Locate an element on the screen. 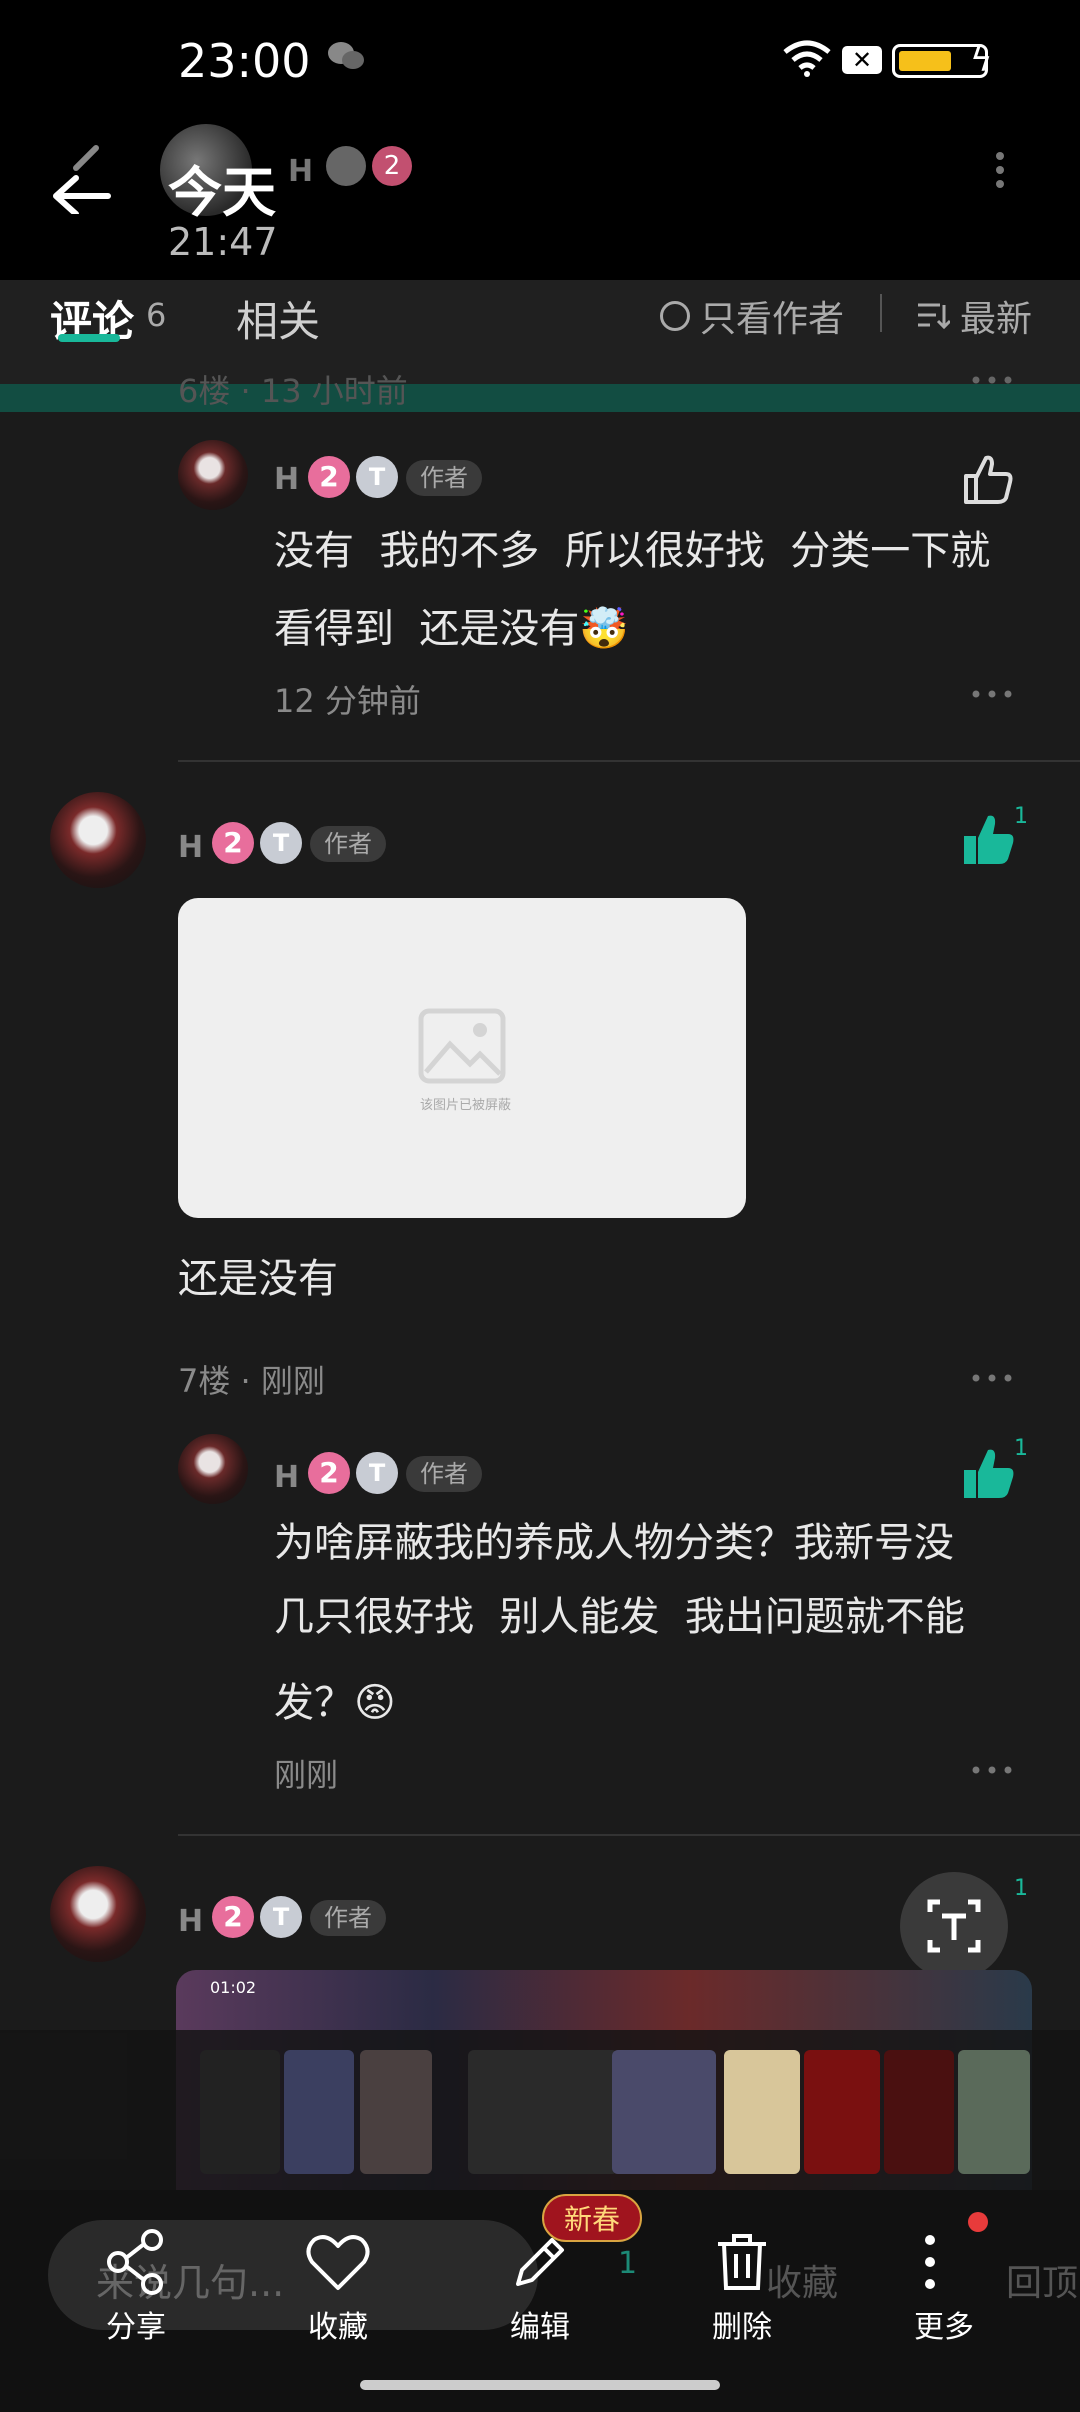 This screenshot has height=2412, width=1080. only-author-label: 只看作者 is located at coordinates (772, 319).